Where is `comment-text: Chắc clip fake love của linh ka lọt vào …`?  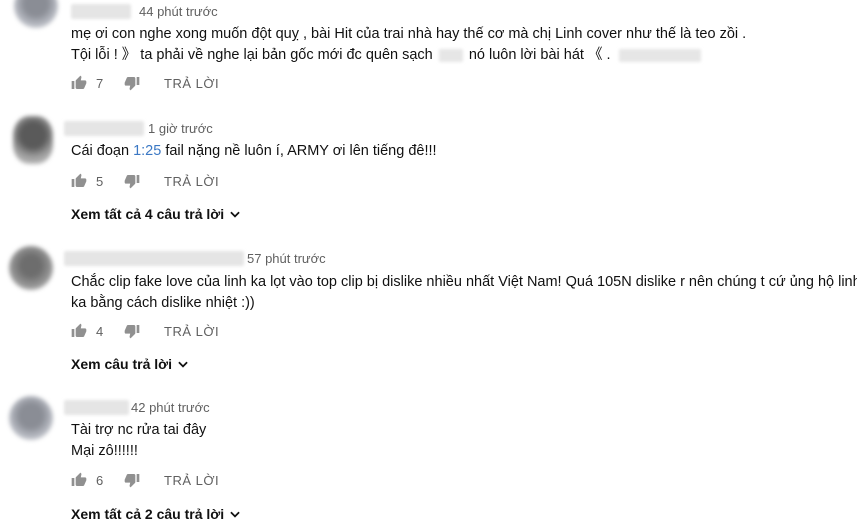 comment-text: Chắc clip fake love của linh ka lọt vào … is located at coordinates (464, 293).